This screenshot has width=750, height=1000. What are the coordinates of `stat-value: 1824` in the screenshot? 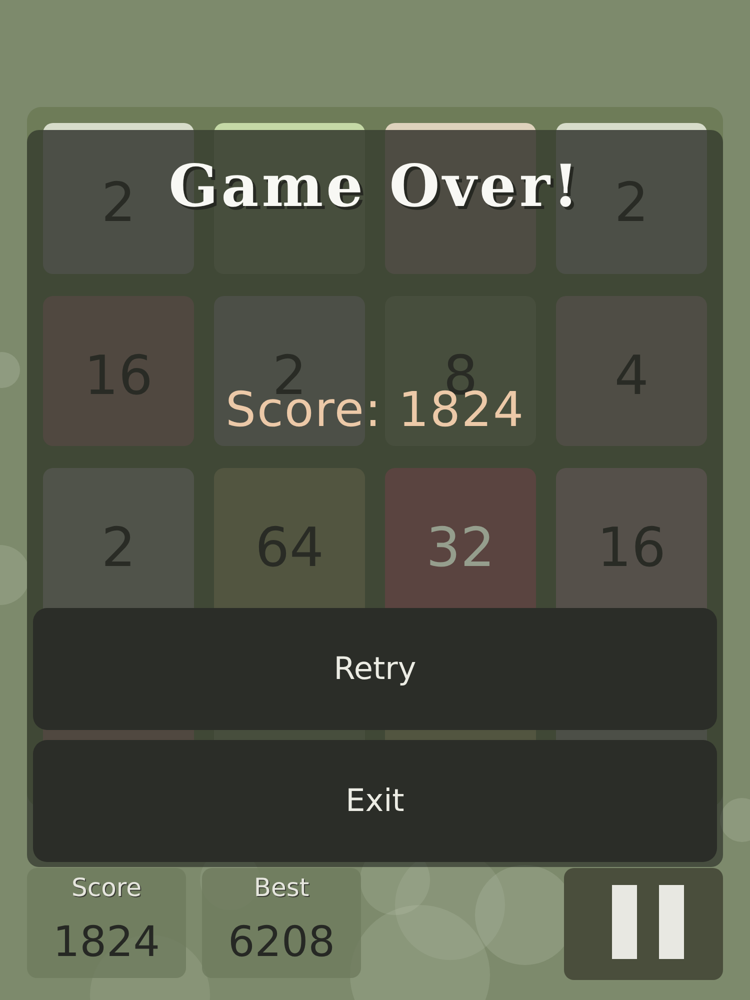 It's located at (106, 942).